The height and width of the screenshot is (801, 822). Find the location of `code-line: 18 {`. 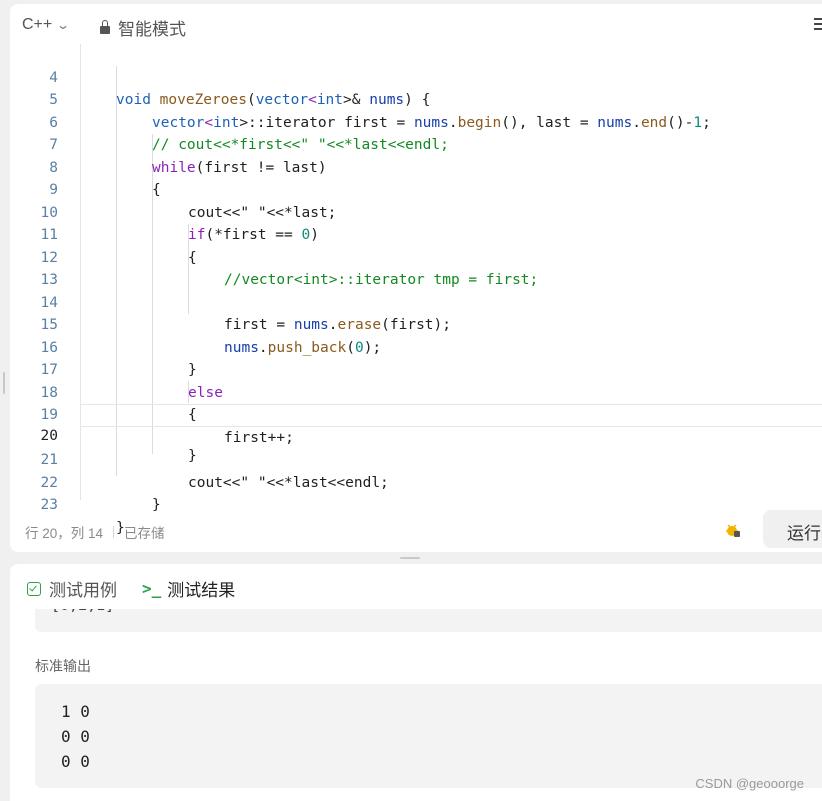

code-line: 18 { is located at coordinates (416, 391).